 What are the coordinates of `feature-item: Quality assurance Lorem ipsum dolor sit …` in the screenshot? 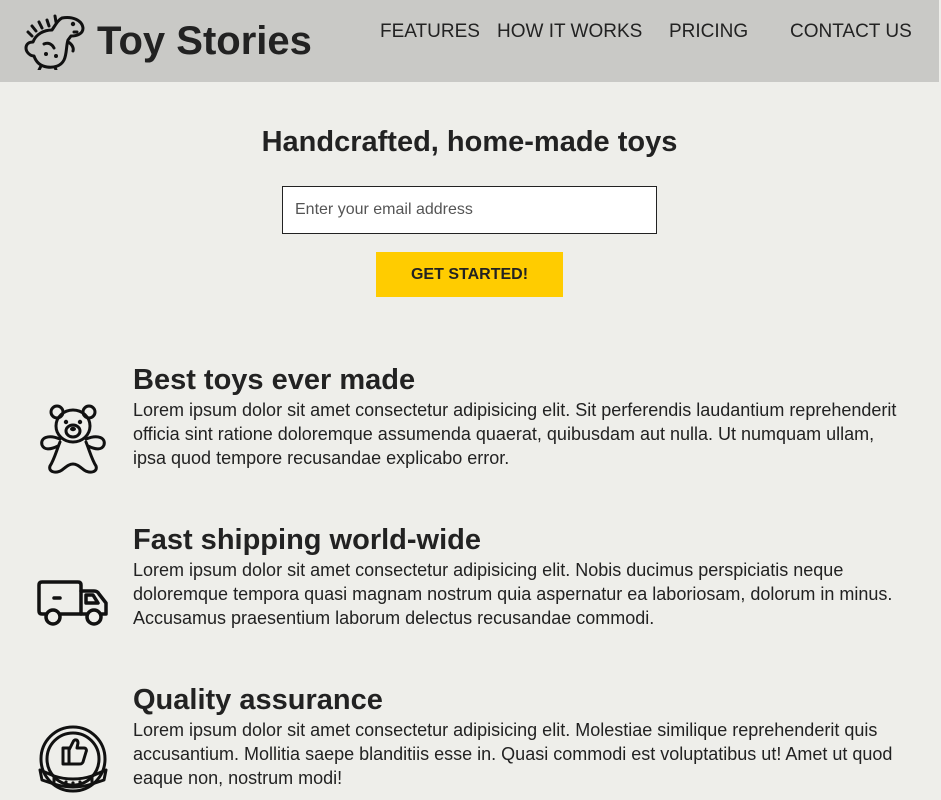 It's located at (469, 740).